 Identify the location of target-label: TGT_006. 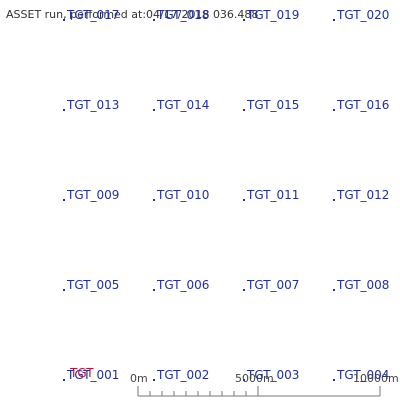
(181, 285).